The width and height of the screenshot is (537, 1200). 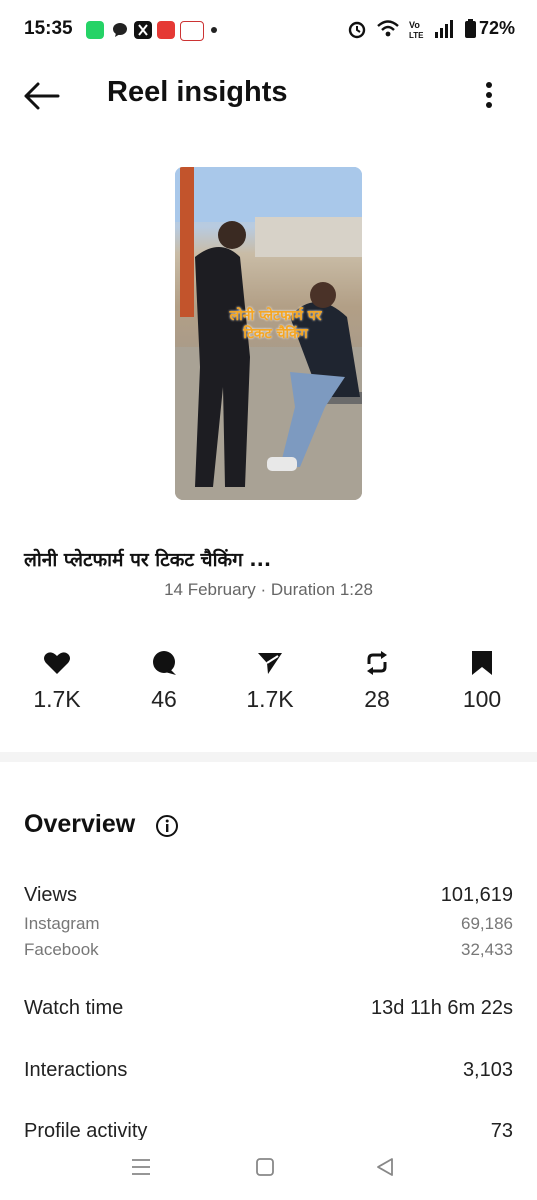 I want to click on views-value: 101,619, so click(x=476, y=895).